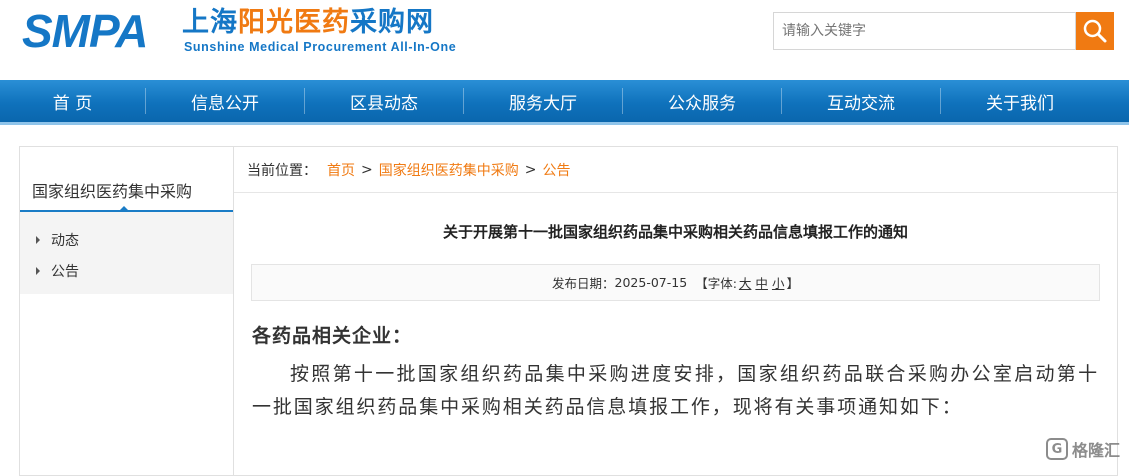 Image resolution: width=1129 pixels, height=476 pixels. Describe the element at coordinates (792, 283) in the screenshot. I see `font-size-close: 】` at that location.